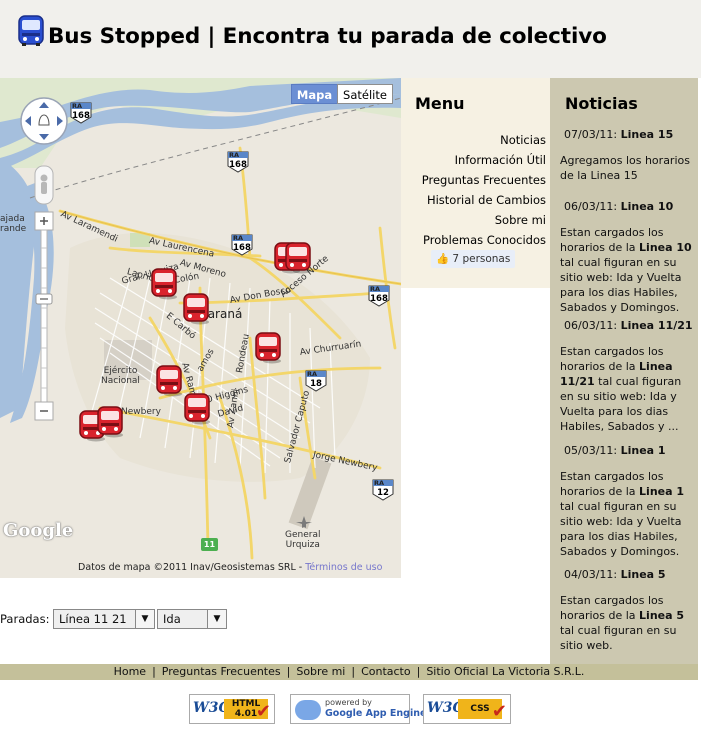  I want to click on footer-link-sitio-oficial: Sitio Oficial La Victoria S.R.L., so click(505, 671).